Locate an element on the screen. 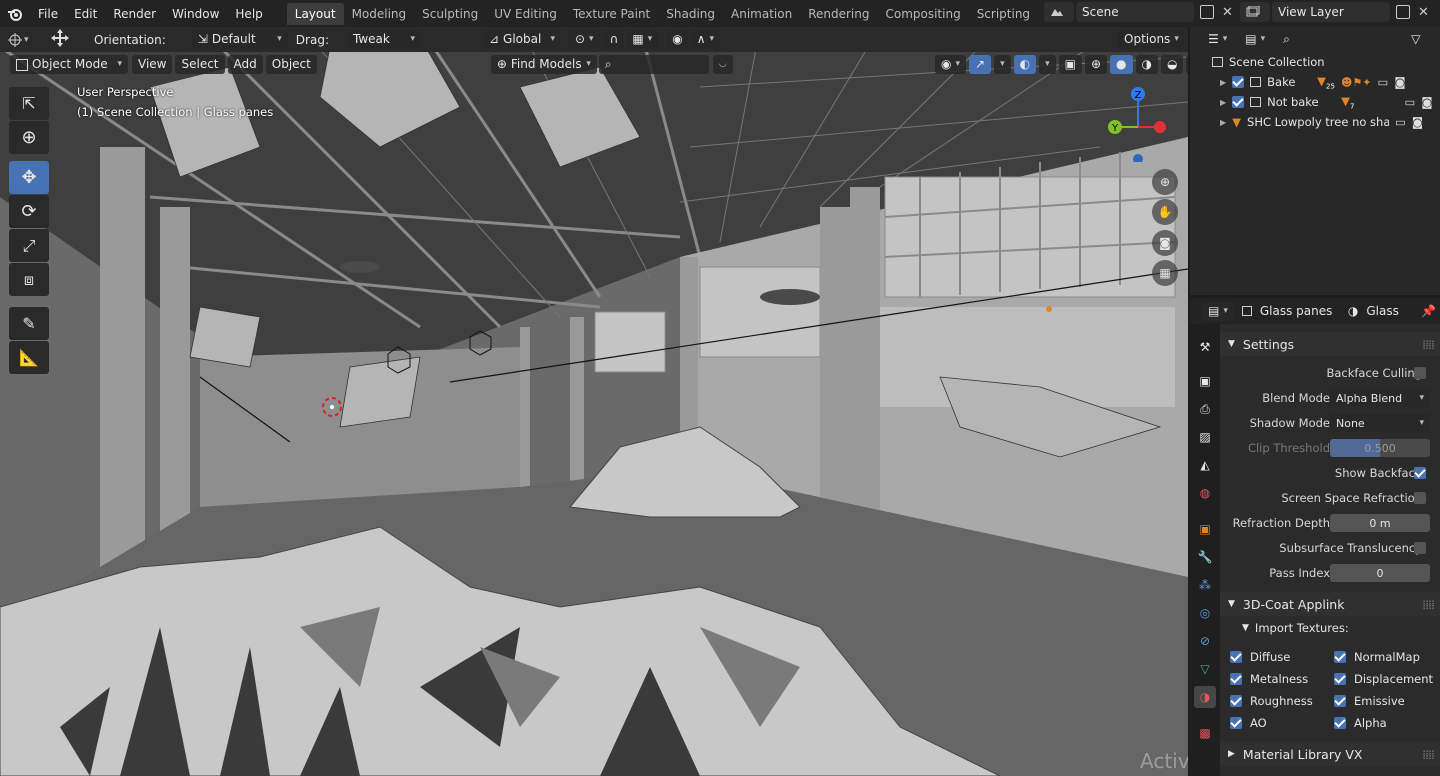 Image resolution: width=1440 pixels, height=776 pixels. measure-tool: 📐 is located at coordinates (29, 357).